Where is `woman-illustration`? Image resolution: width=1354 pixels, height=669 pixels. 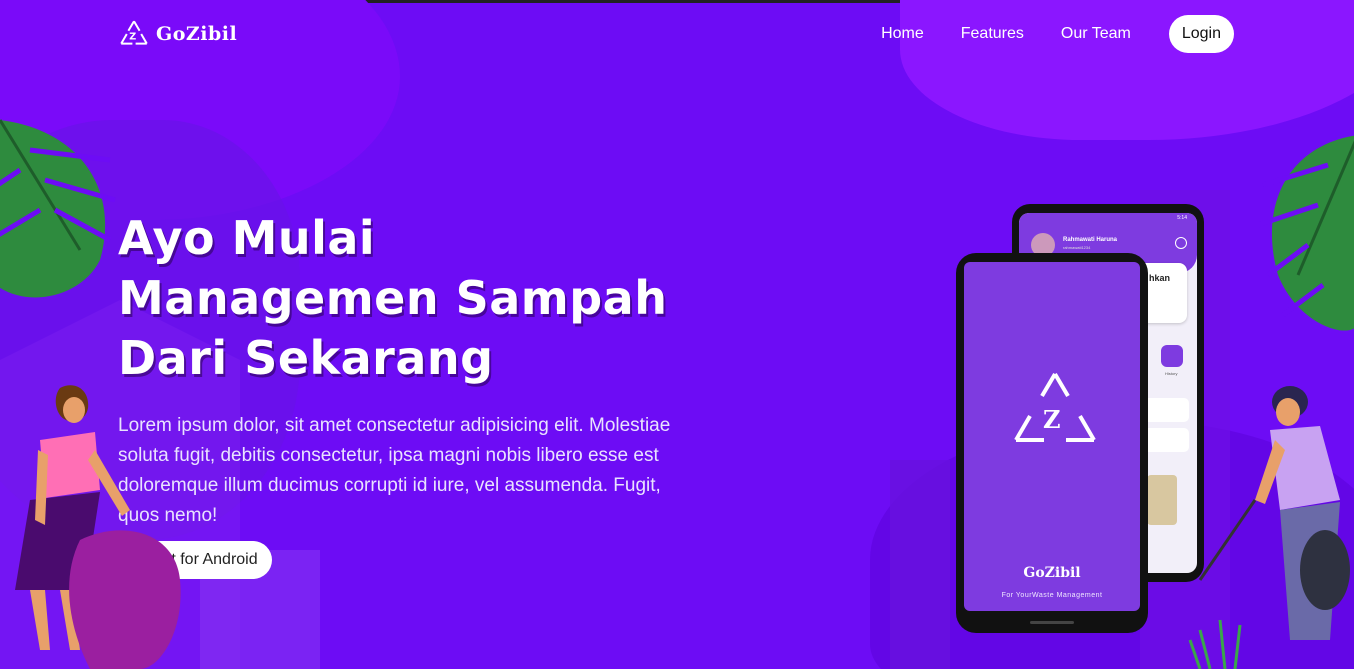
woman-illustration is located at coordinates (98, 527).